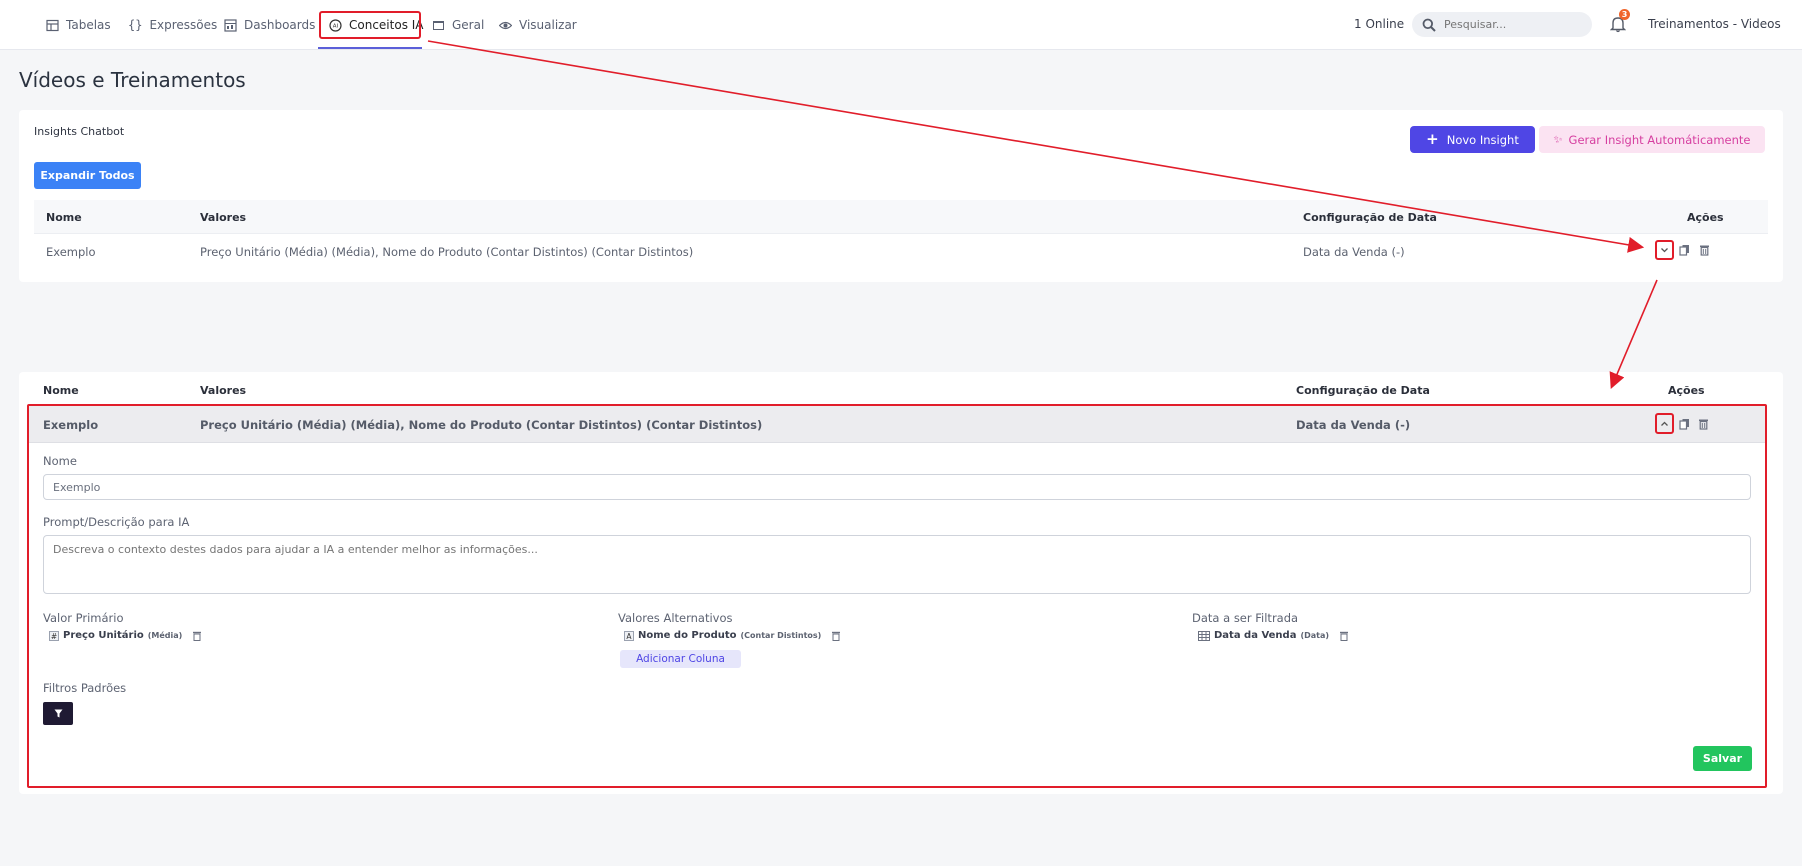 This screenshot has width=1802, height=866. What do you see at coordinates (85, 688) in the screenshot?
I see `default-filters-label: Filtros Padrões` at bounding box center [85, 688].